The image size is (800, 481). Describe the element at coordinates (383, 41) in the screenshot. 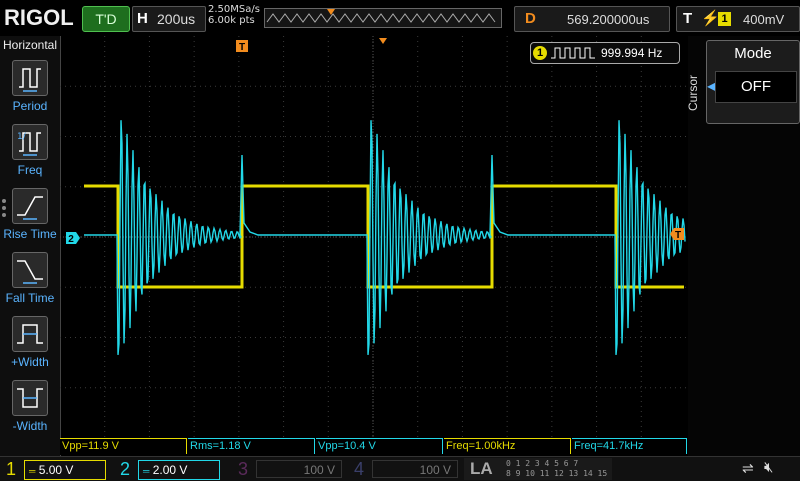

I see `center-marker-icon` at that location.